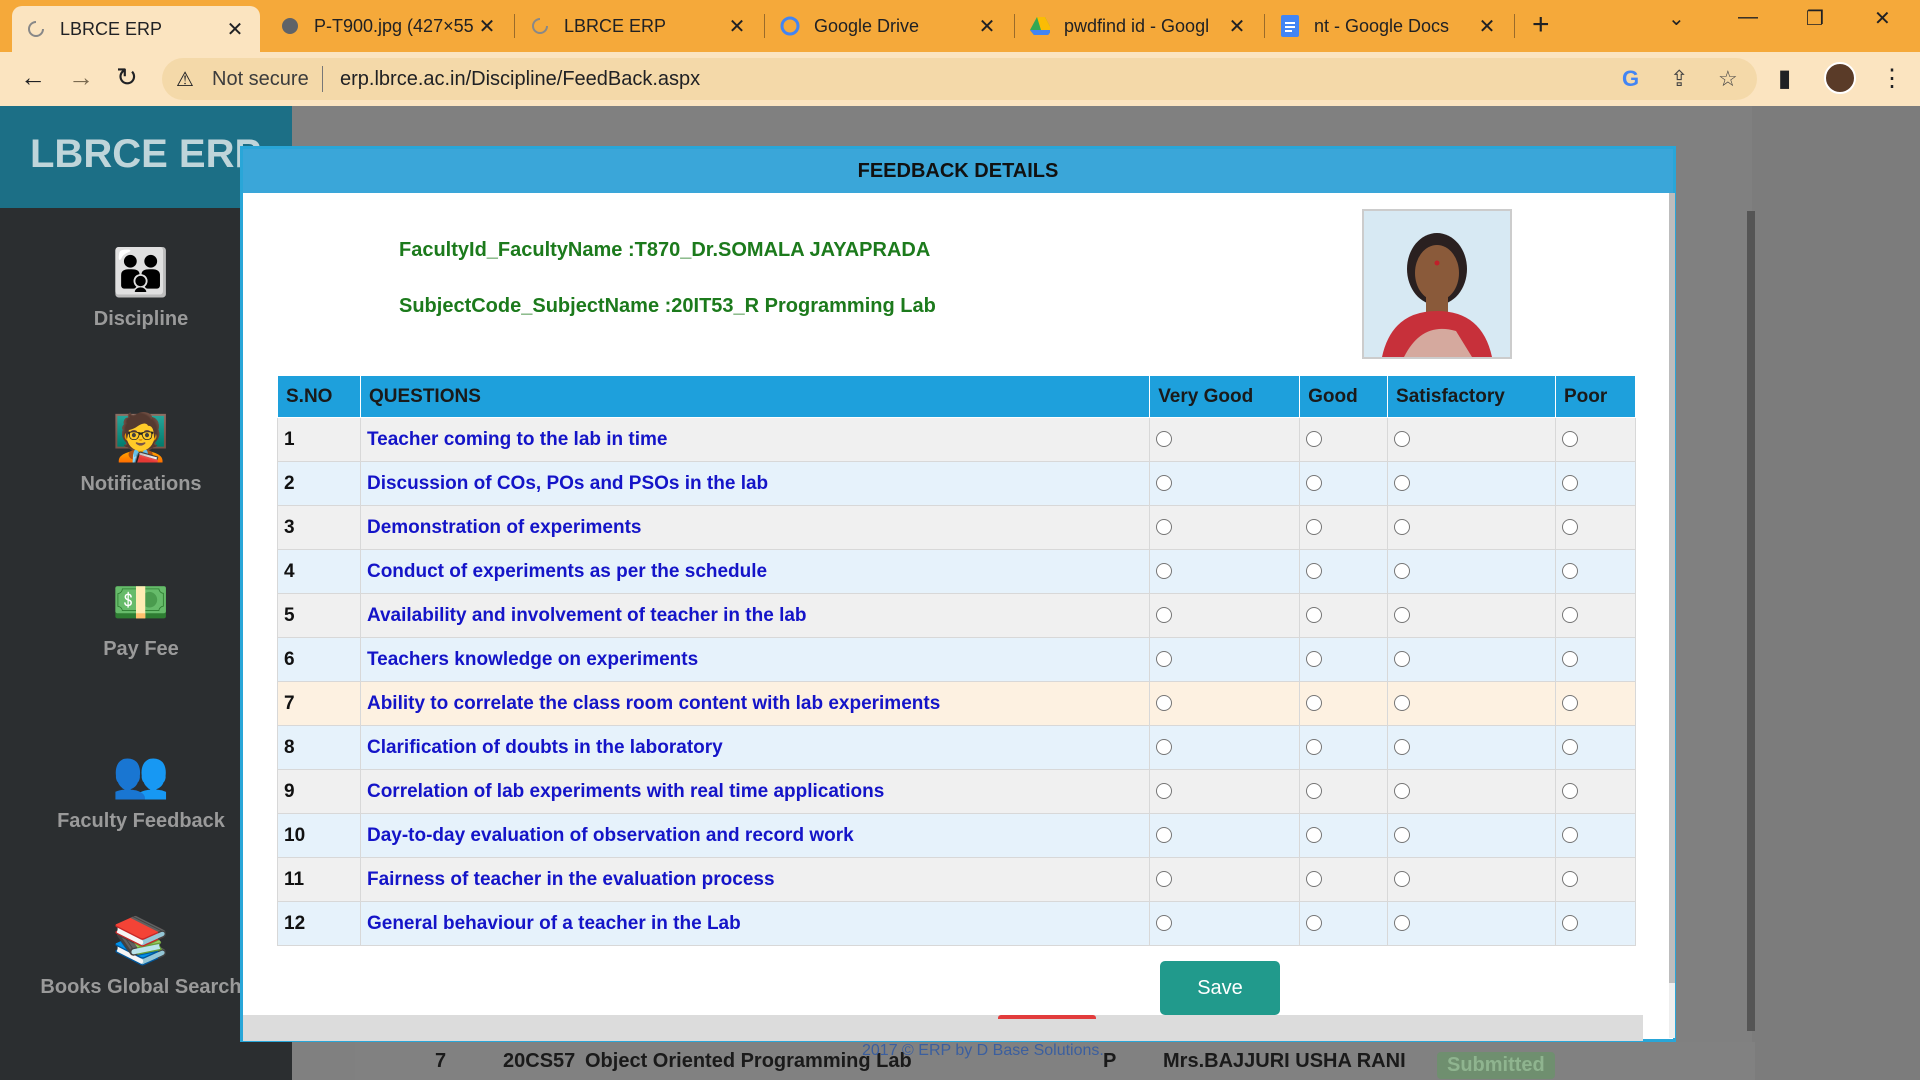 This screenshot has width=1920, height=1080. I want to click on sidebar-item-label: Discipline, so click(141, 319).